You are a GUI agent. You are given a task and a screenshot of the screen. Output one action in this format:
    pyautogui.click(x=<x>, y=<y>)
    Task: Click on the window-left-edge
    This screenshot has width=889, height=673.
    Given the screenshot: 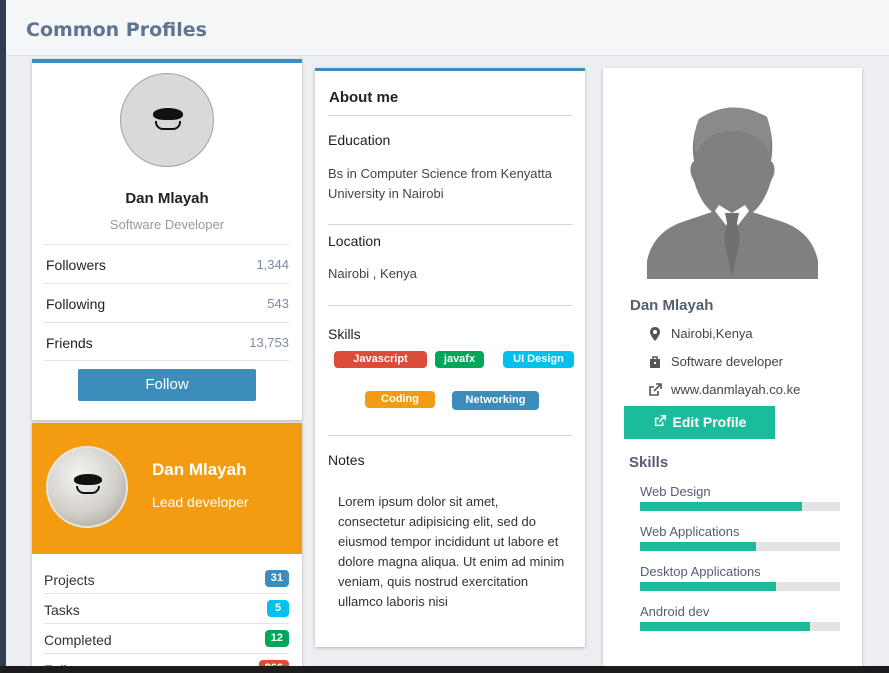 What is the action you would take?
    pyautogui.click(x=3, y=336)
    